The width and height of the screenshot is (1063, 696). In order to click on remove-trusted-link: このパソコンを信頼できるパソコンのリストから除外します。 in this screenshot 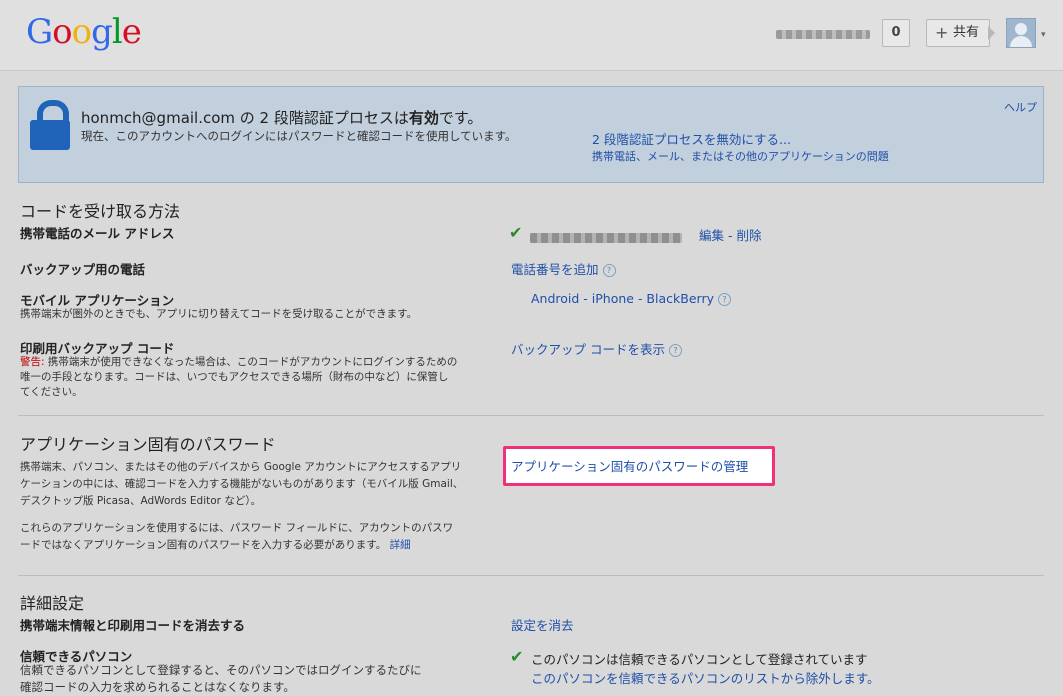, I will do `click(705, 677)`.